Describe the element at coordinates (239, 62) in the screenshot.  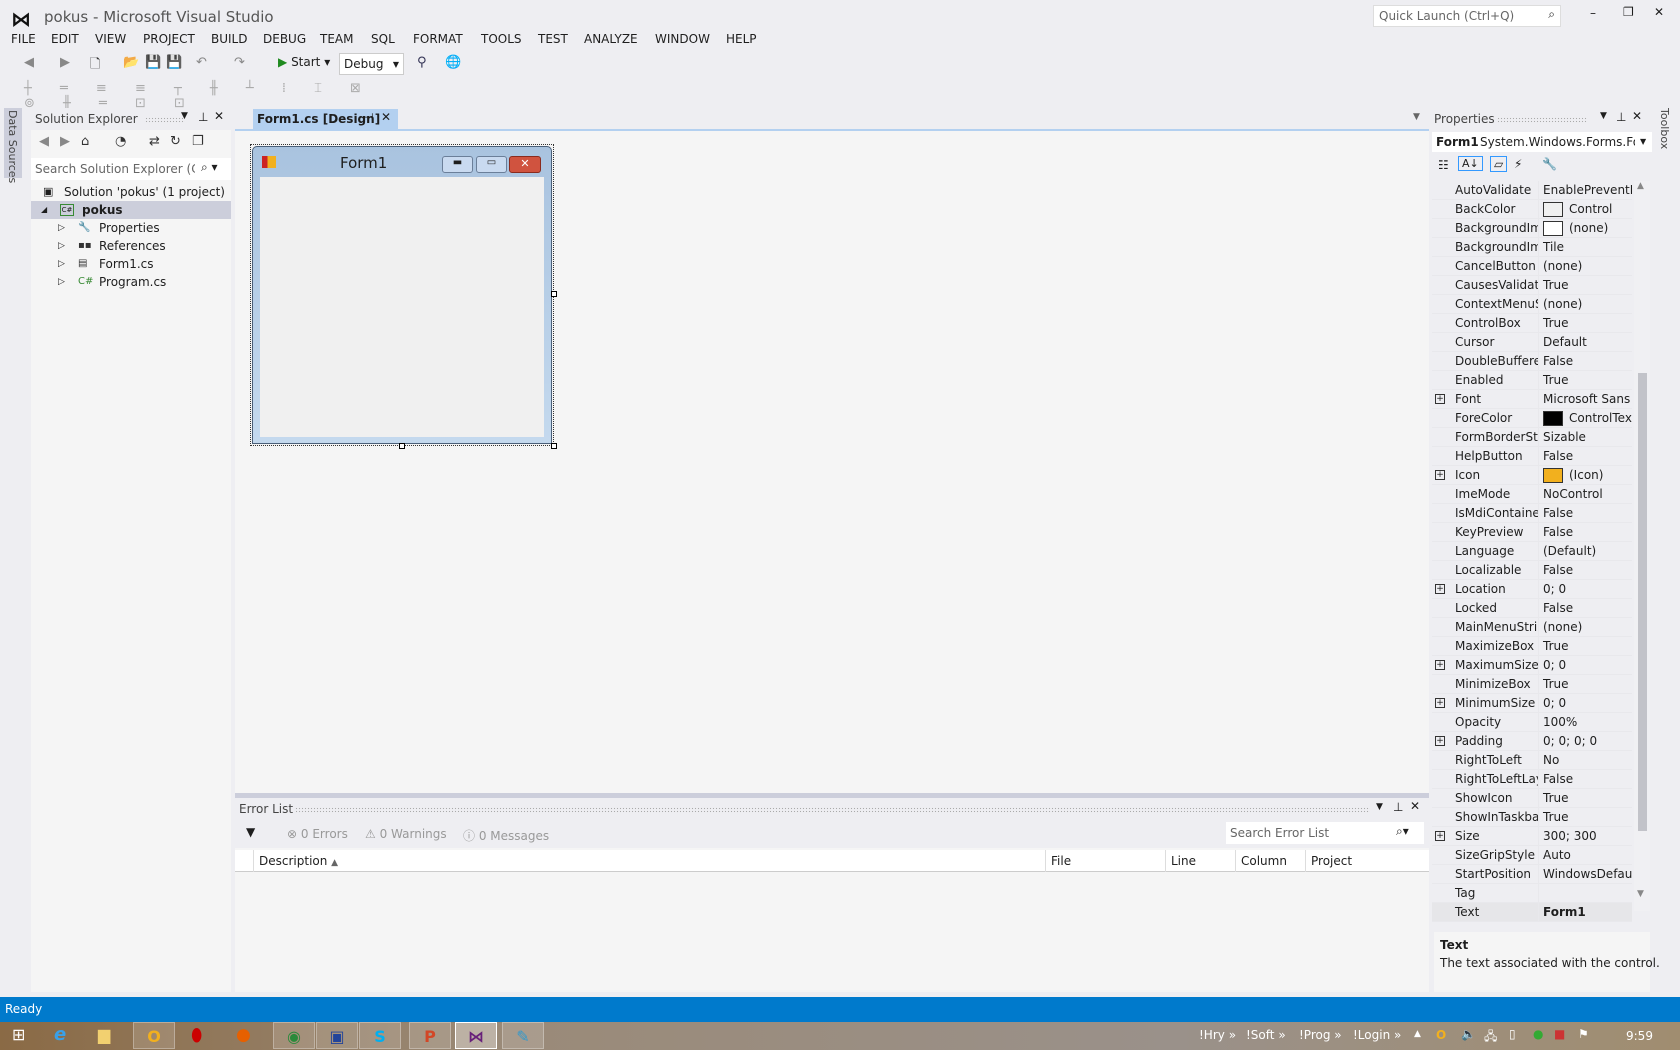
I see `redo-icon: ↷` at that location.